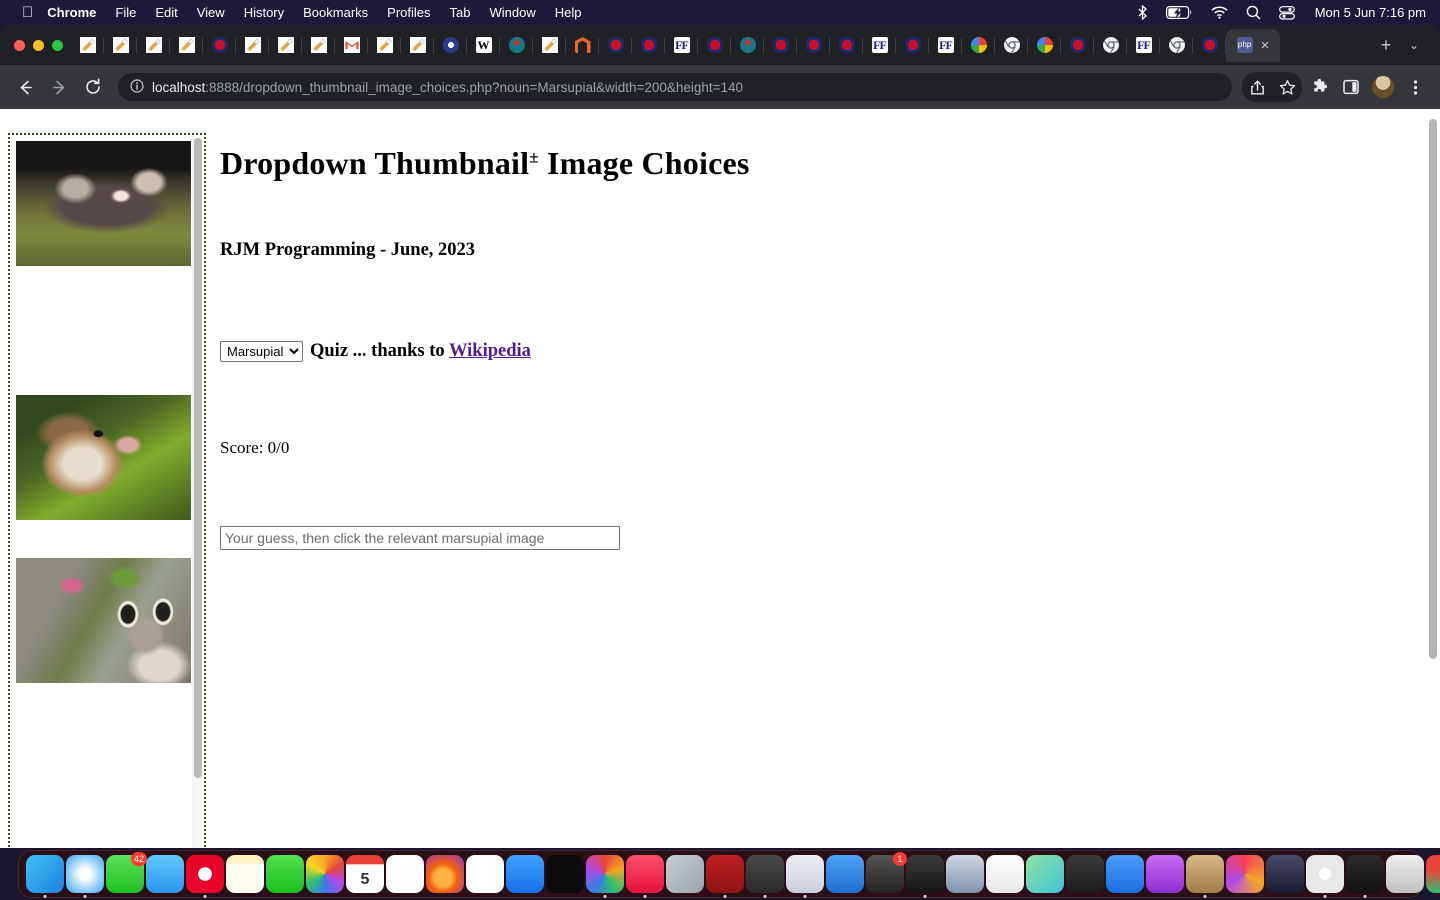  What do you see at coordinates (125, 12) in the screenshot?
I see `menu-item-file: File` at bounding box center [125, 12].